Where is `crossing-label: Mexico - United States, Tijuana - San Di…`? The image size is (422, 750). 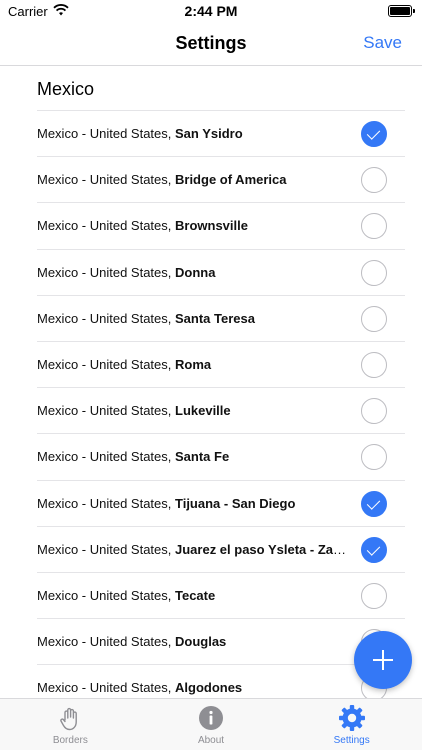
crossing-label: Mexico - United States, Tijuana - San Di… is located at coordinates (194, 503).